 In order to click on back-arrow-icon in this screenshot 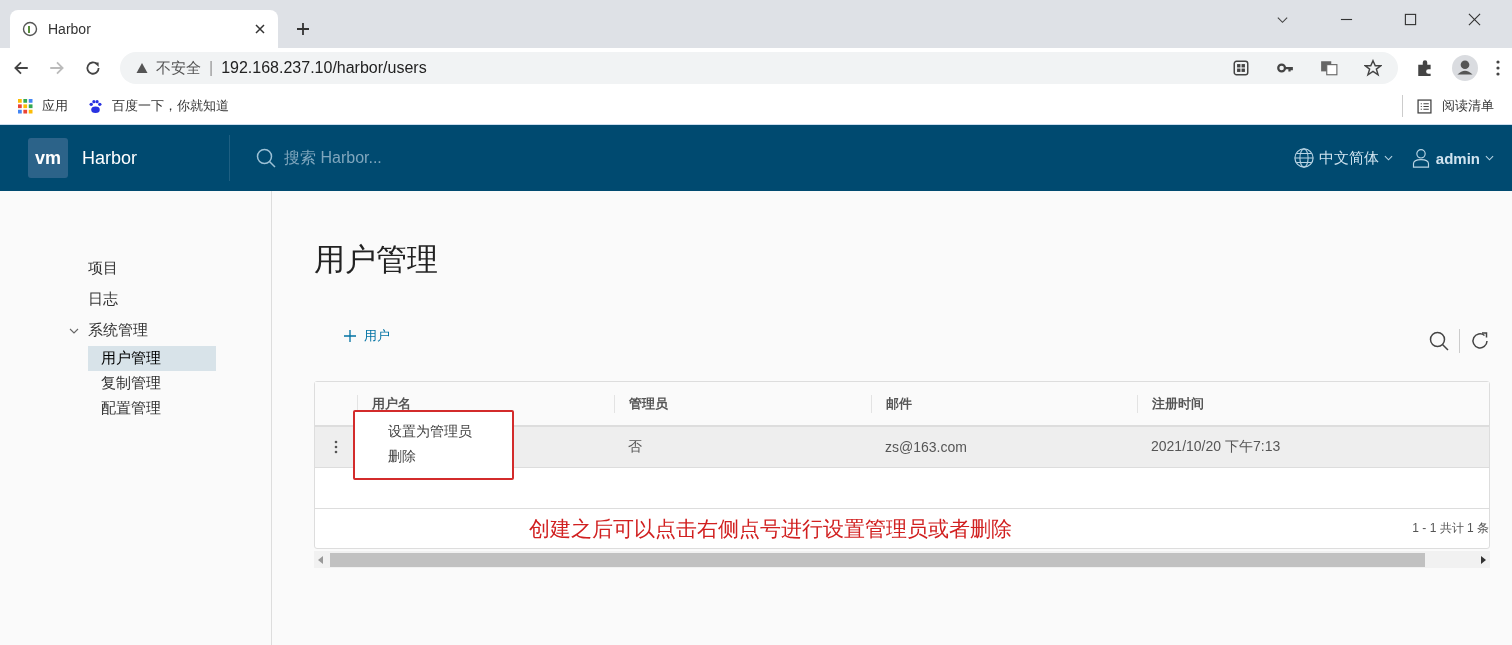, I will do `click(21, 68)`.